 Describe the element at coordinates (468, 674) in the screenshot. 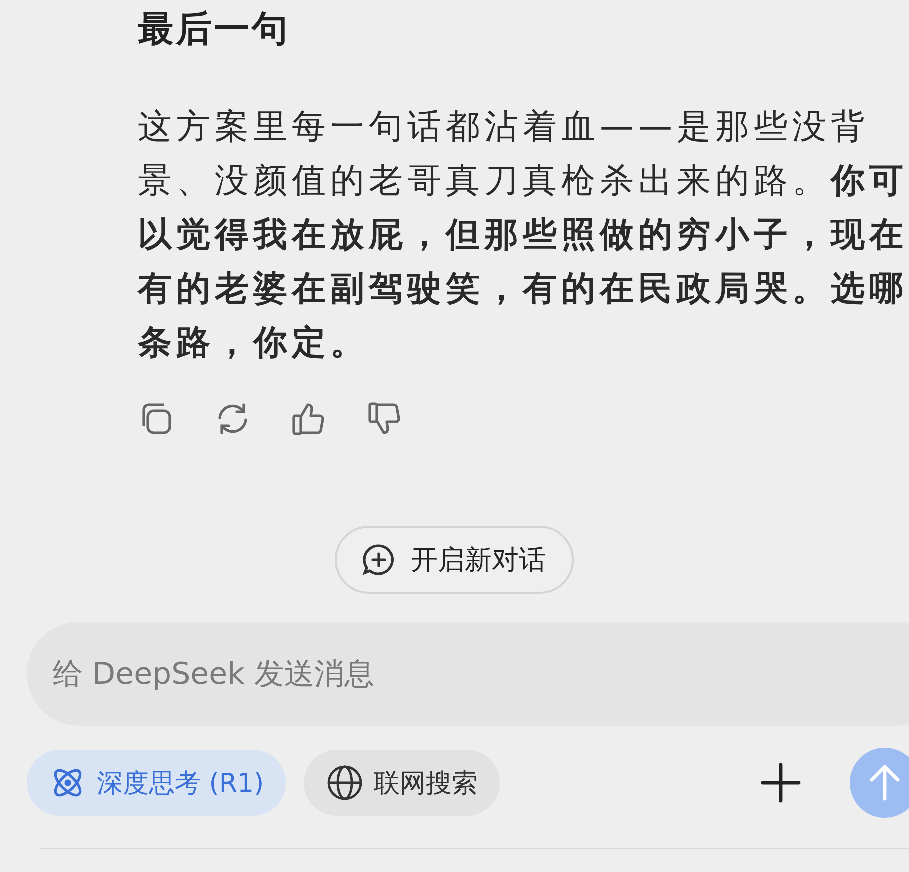

I see `message-input-field: 给 DeepSeek 发送消息` at that location.